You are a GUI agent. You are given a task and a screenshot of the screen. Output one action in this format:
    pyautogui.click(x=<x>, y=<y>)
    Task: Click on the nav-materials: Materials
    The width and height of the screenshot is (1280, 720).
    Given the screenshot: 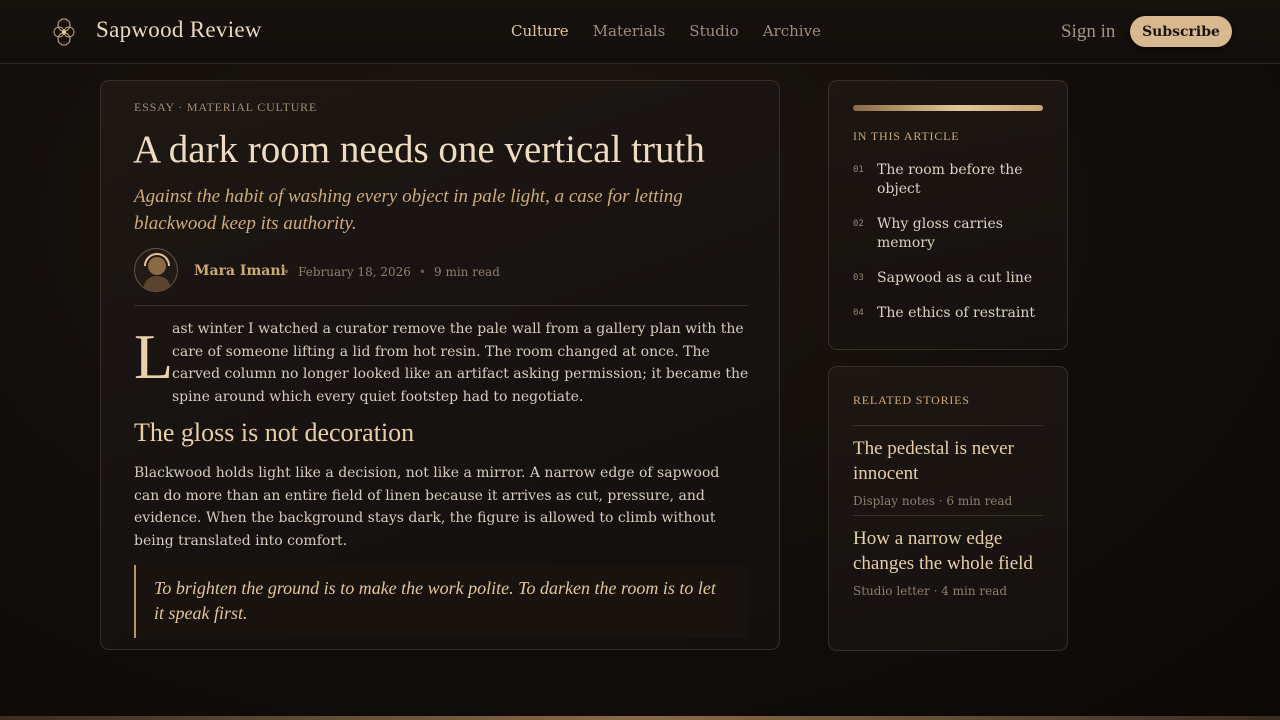 What is the action you would take?
    pyautogui.click(x=629, y=31)
    